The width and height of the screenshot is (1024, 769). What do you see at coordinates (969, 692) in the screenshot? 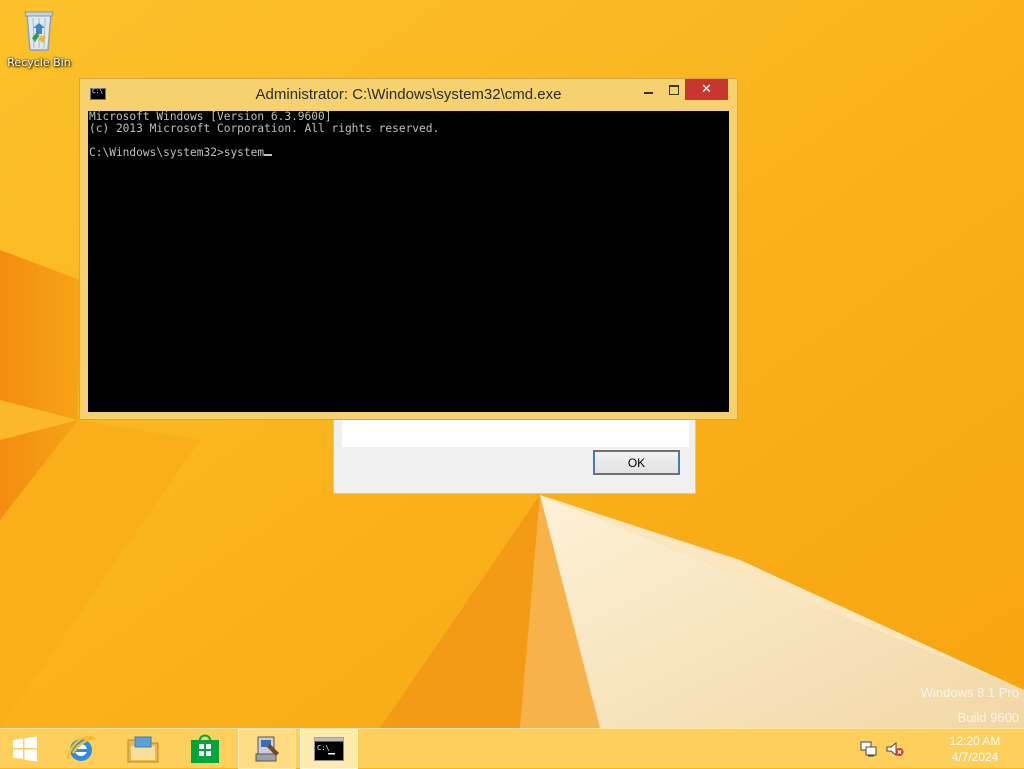
I see `windows-edition-watermark: Windows 8.1 Pro` at bounding box center [969, 692].